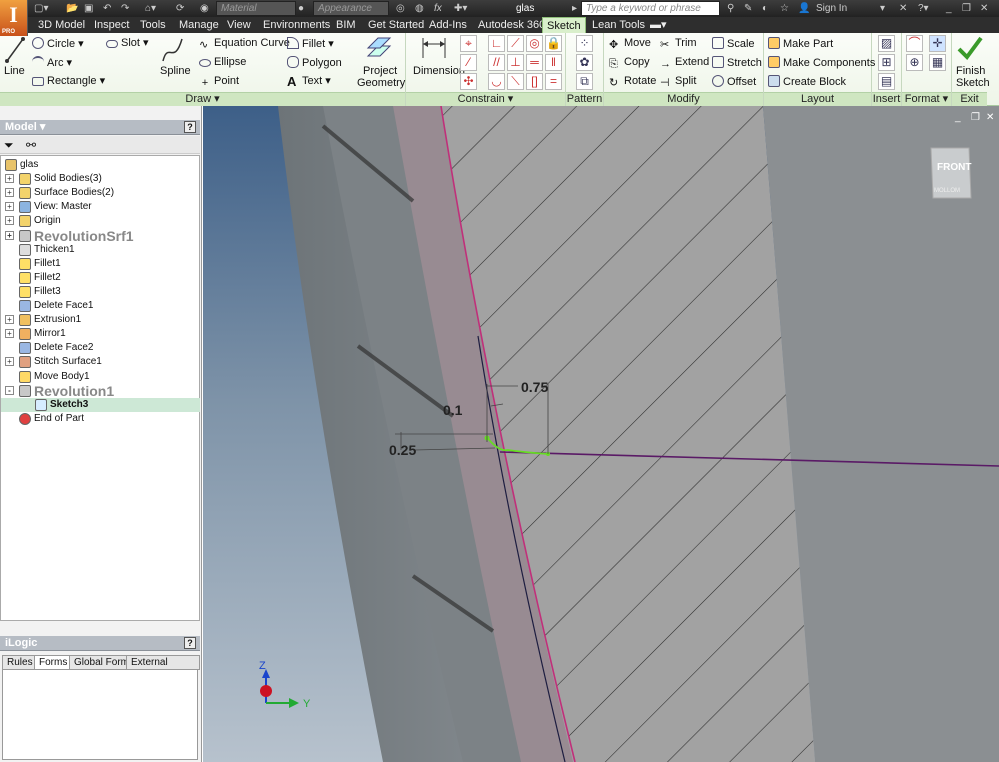 The image size is (999, 762). What do you see at coordinates (190, 127) in the screenshot?
I see `model-browser-help-icon: ?` at bounding box center [190, 127].